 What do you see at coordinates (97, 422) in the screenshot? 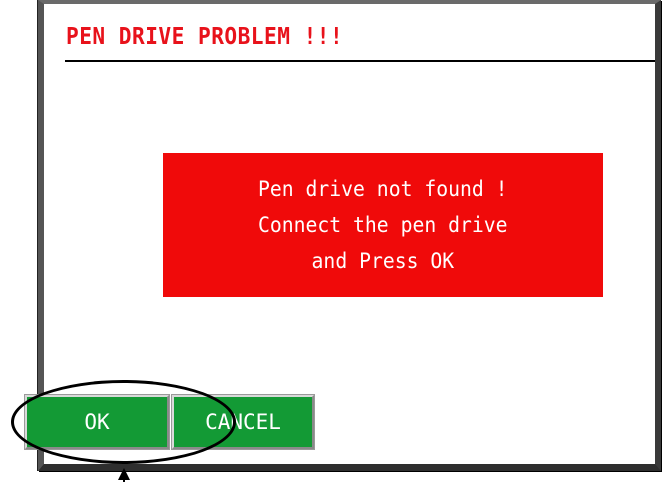
I see `ok-button: OK` at bounding box center [97, 422].